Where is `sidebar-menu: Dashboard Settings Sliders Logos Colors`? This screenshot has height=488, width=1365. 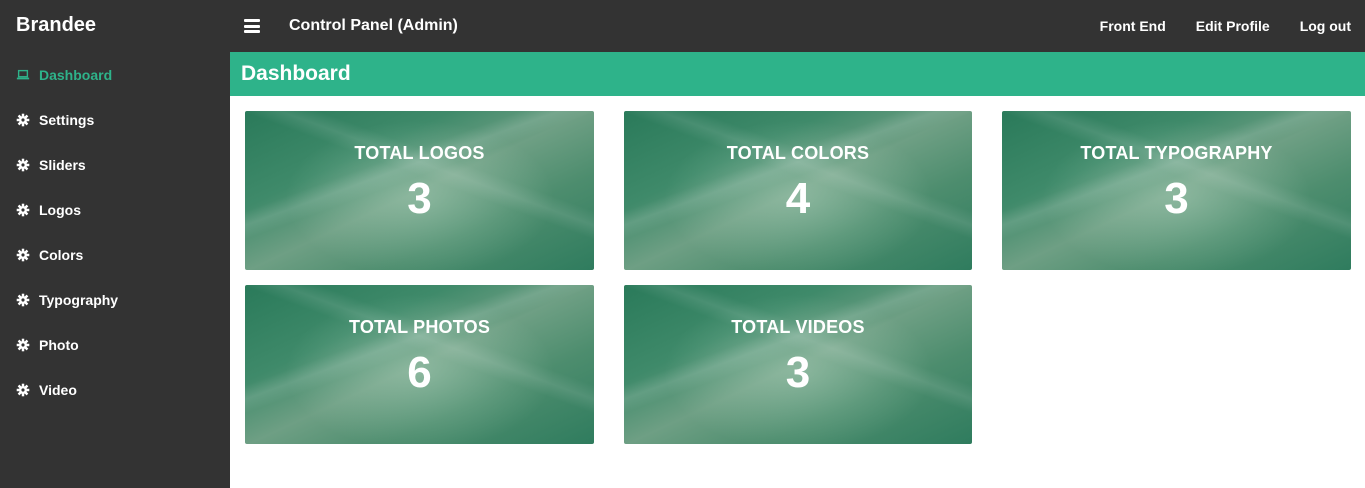
sidebar-menu: Dashboard Settings Sliders Logos Colors is located at coordinates (115, 232).